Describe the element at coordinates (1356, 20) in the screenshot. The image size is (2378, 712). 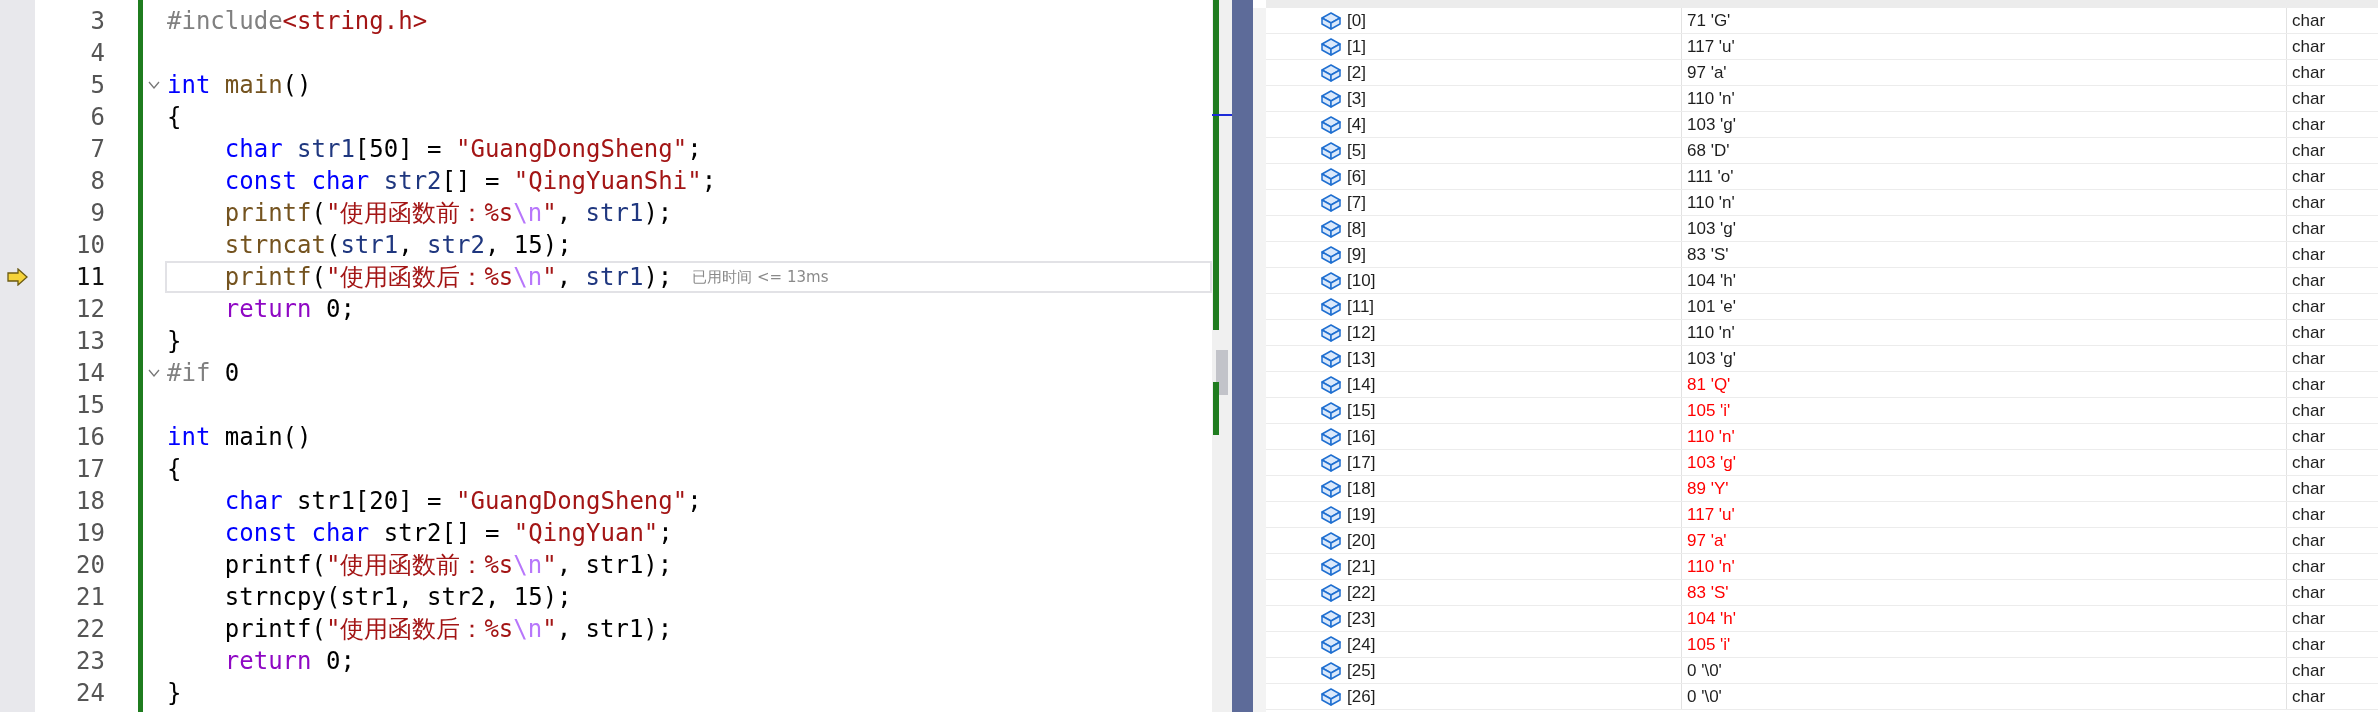
I see `watch-item-name: [0]` at that location.